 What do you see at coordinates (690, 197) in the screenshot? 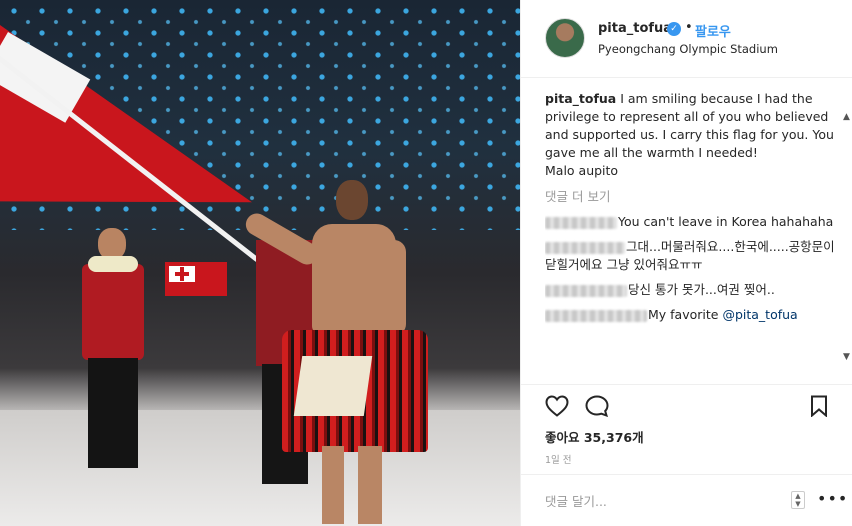
I see `load-more-comments: 댓글 더 보기` at bounding box center [690, 197].